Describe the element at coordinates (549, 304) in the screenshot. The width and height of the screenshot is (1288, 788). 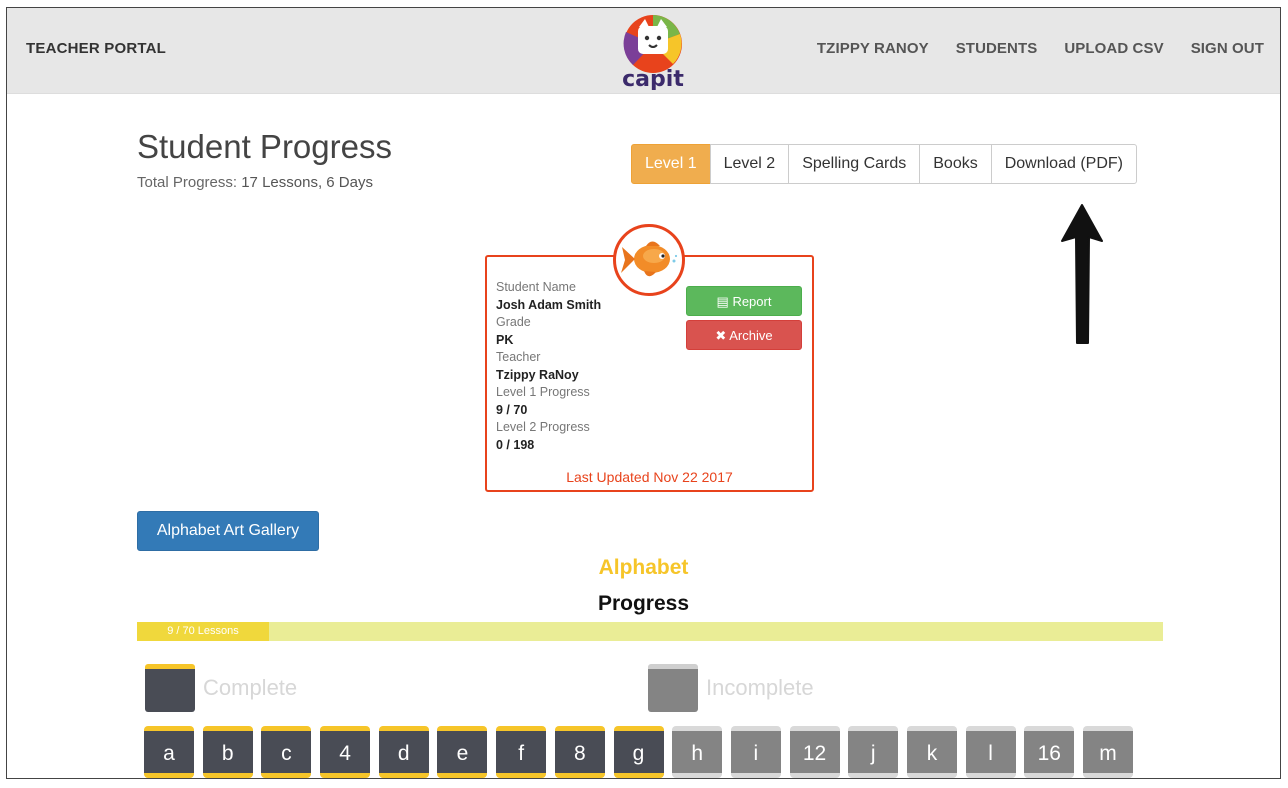
I see `student-name: Josh Adam Smith` at that location.